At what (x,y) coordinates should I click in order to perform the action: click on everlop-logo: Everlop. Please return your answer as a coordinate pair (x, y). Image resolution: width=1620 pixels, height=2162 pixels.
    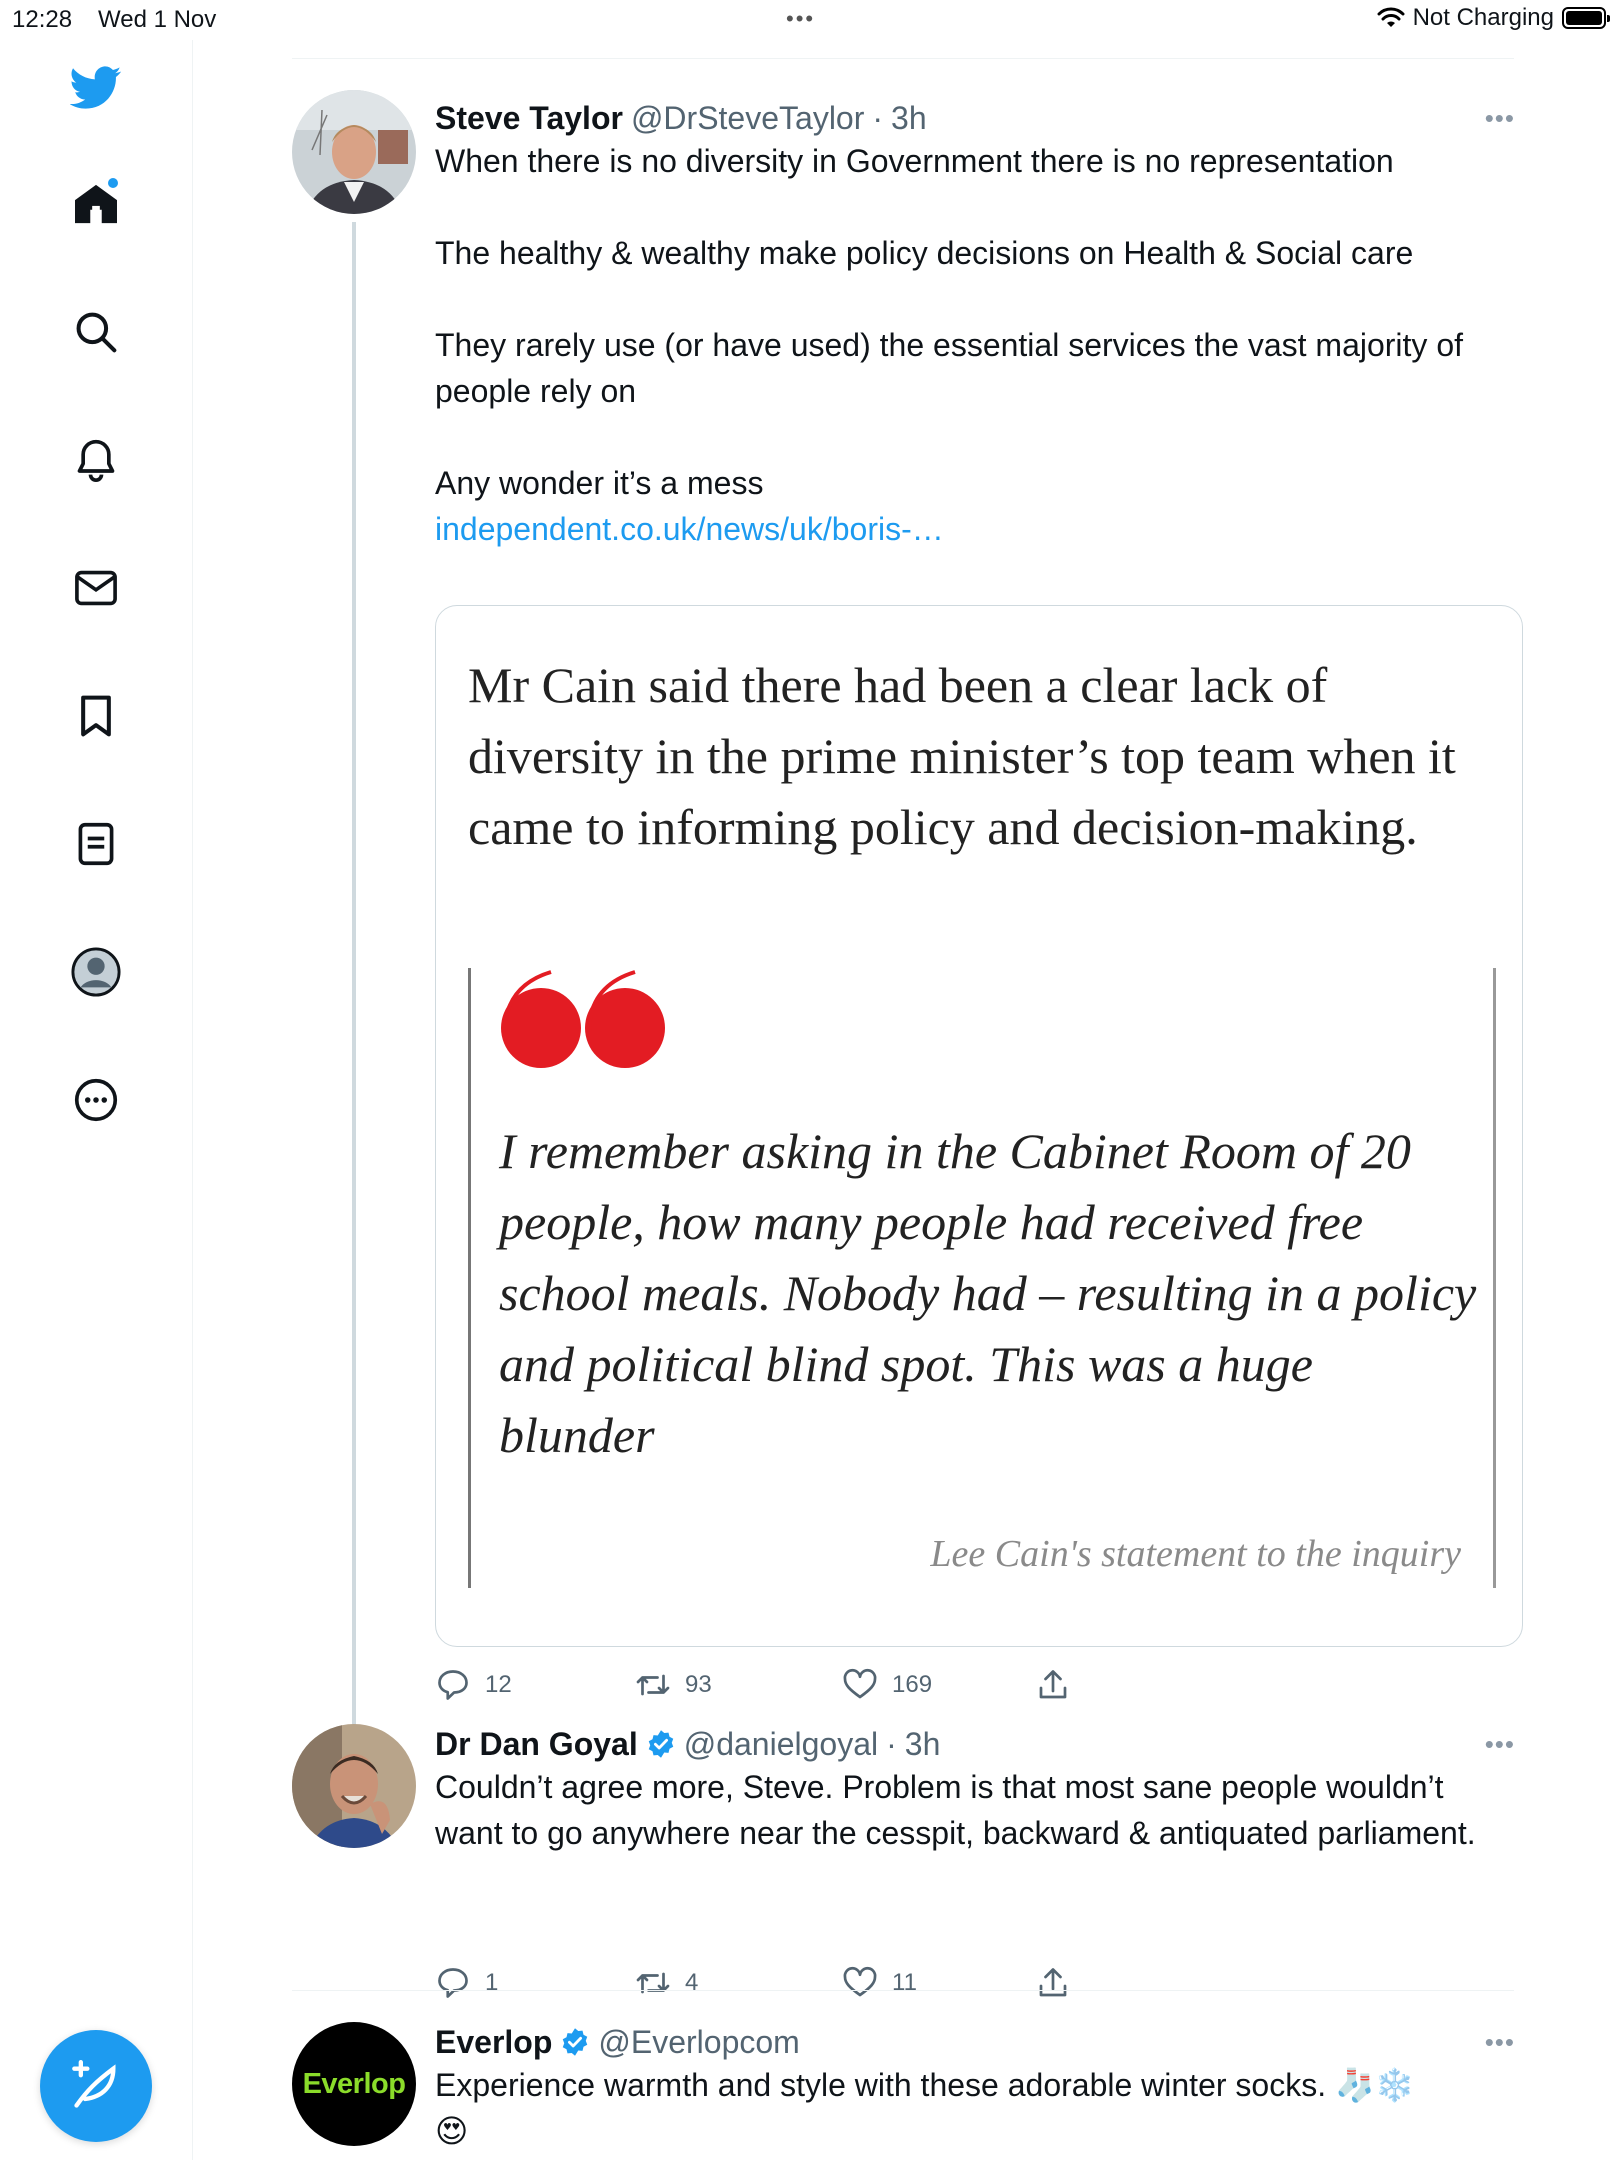
    Looking at the image, I should click on (354, 2083).